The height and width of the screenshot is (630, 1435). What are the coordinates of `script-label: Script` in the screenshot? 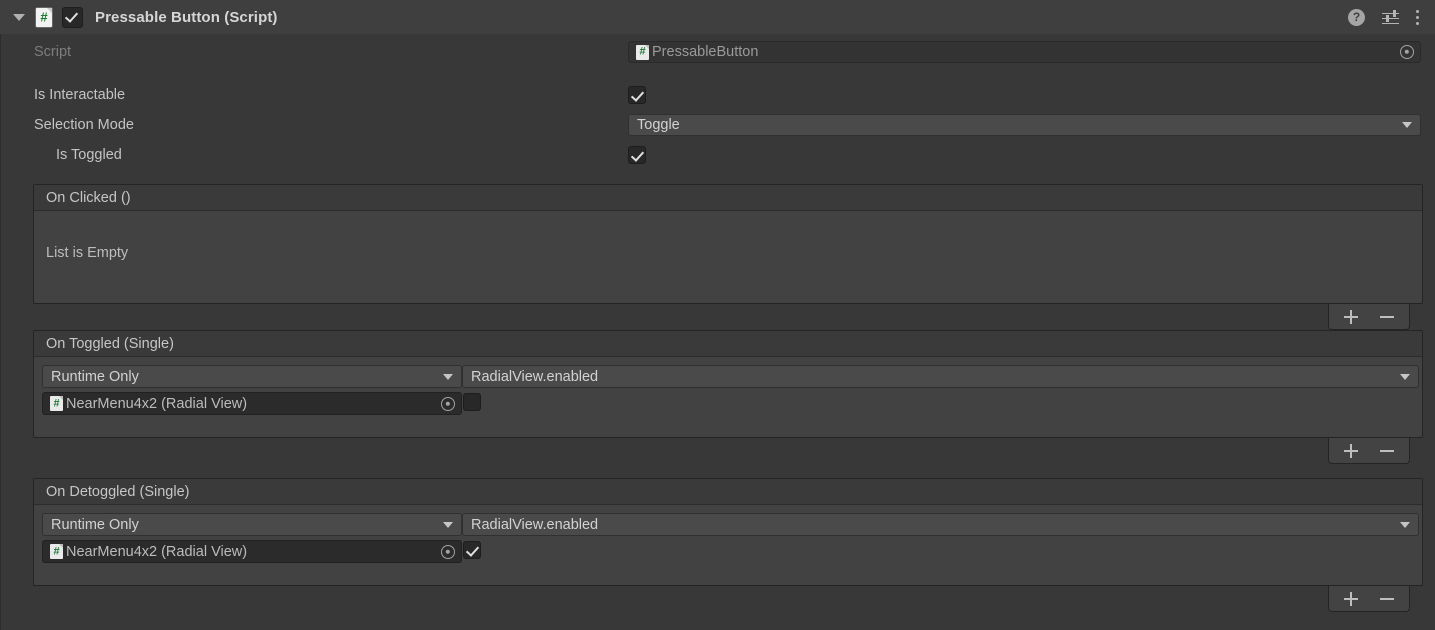 It's located at (53, 52).